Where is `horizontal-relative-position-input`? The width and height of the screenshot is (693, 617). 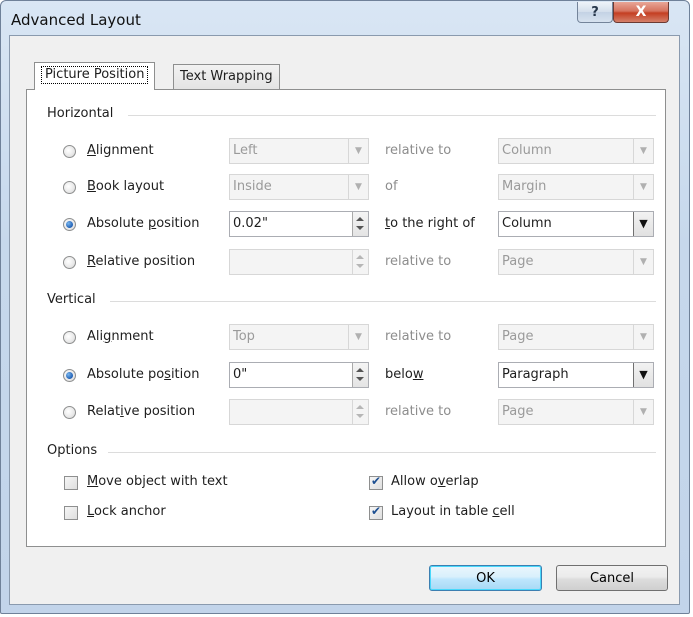 horizontal-relative-position-input is located at coordinates (299, 262).